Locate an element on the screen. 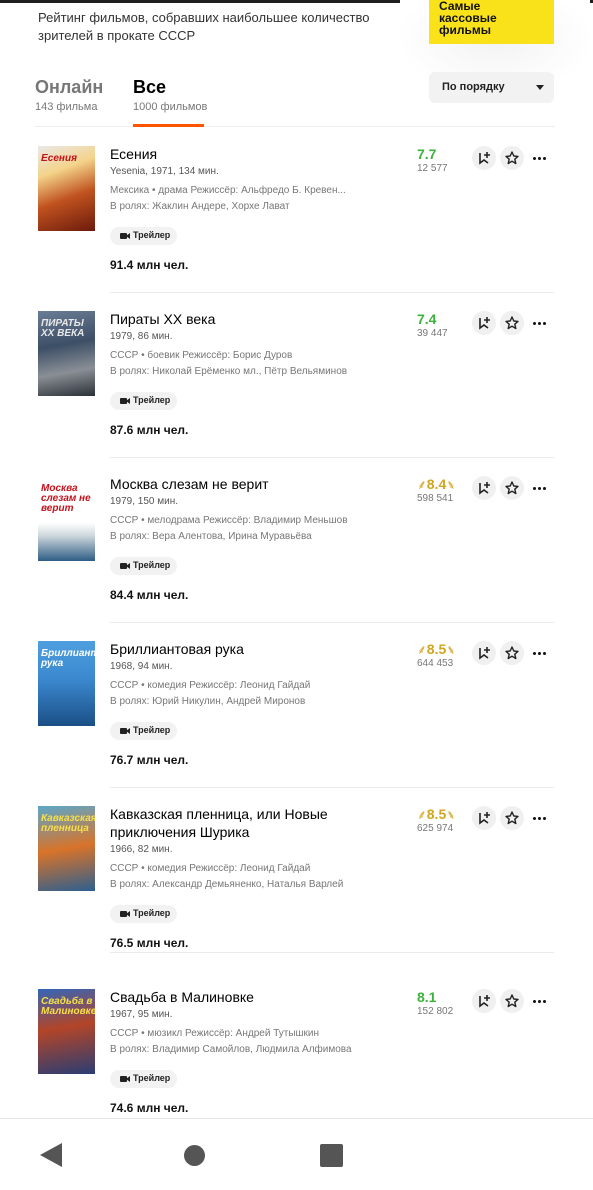  recent-apps-icon is located at coordinates (331, 1155).